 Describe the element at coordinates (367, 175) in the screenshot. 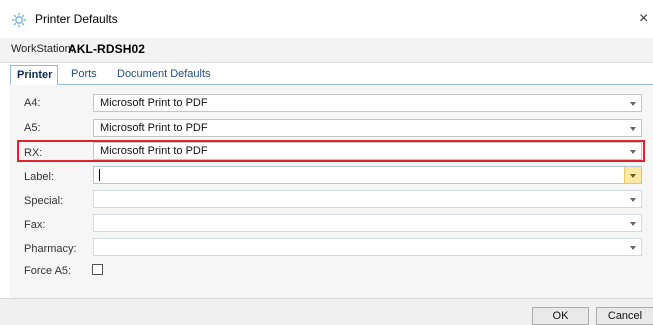

I see `label-printer-select` at that location.